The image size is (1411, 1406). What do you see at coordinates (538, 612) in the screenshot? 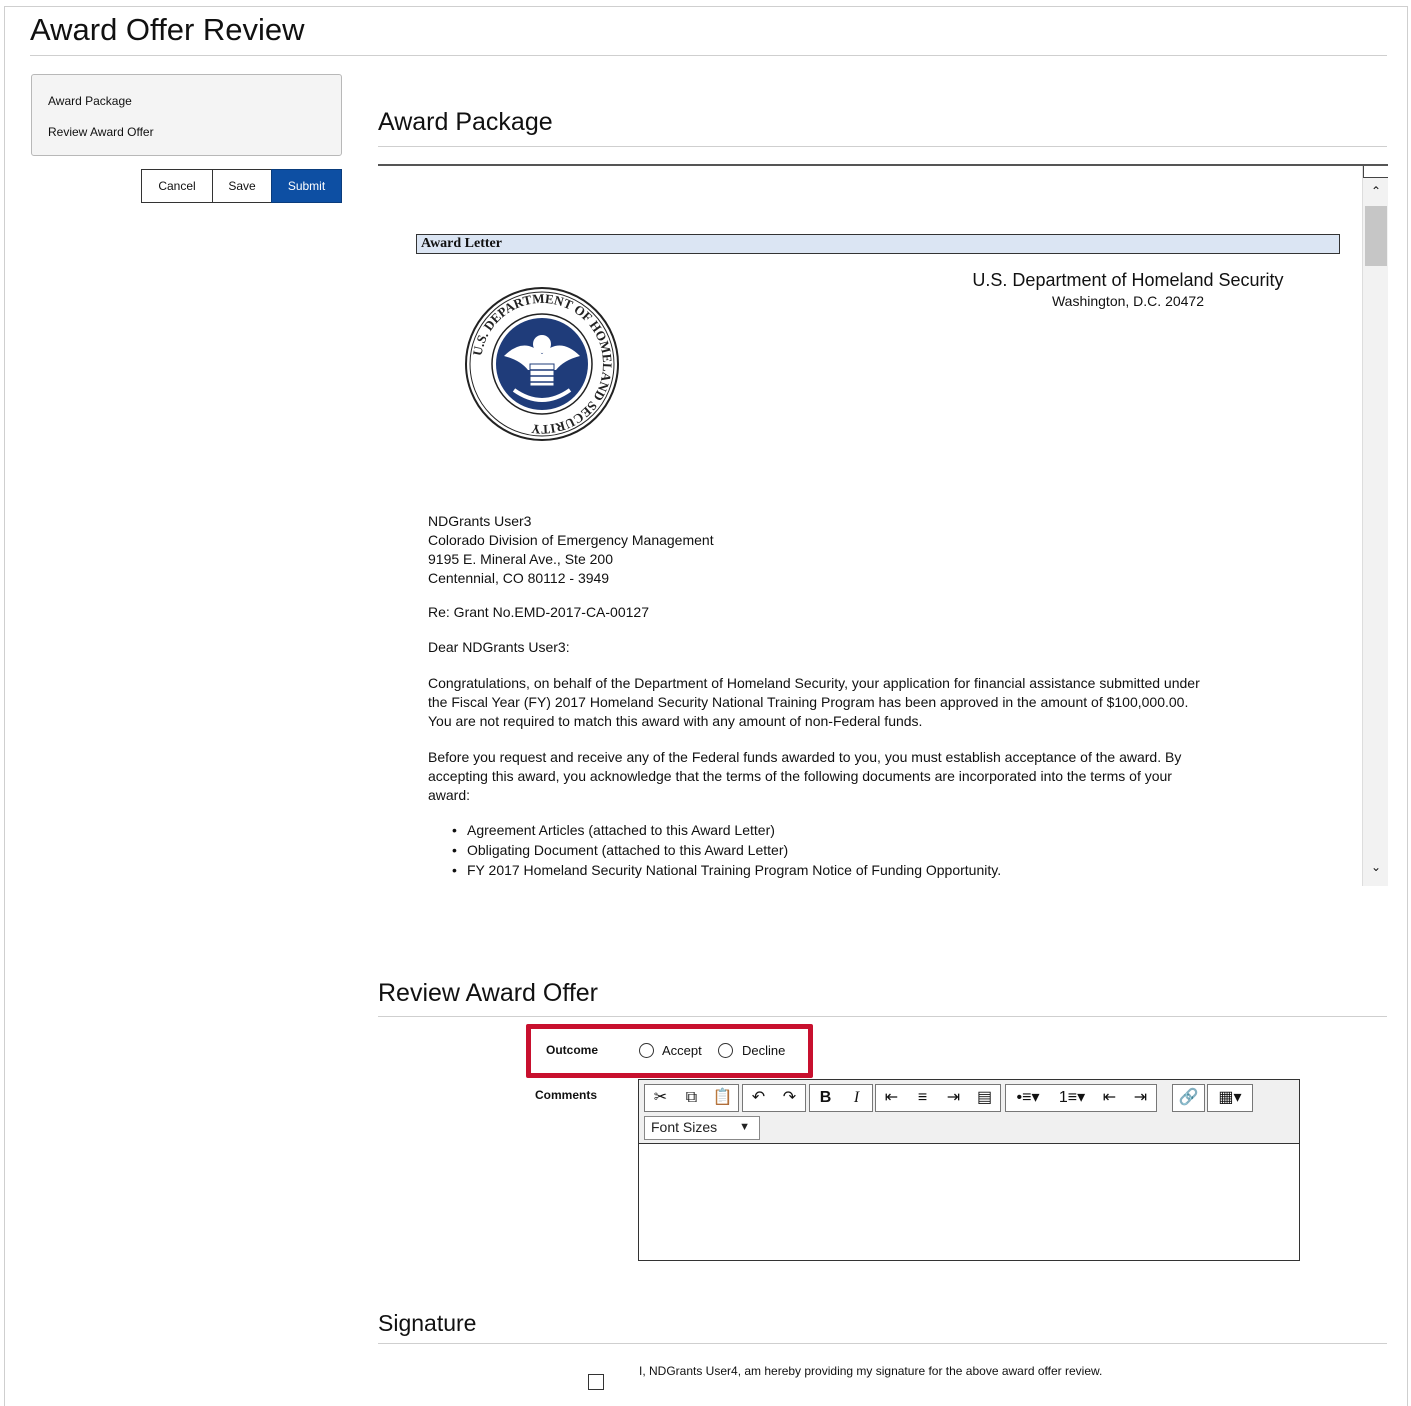
I see `re-line: Re: Grant No.EMD-2017-CA-00127` at bounding box center [538, 612].